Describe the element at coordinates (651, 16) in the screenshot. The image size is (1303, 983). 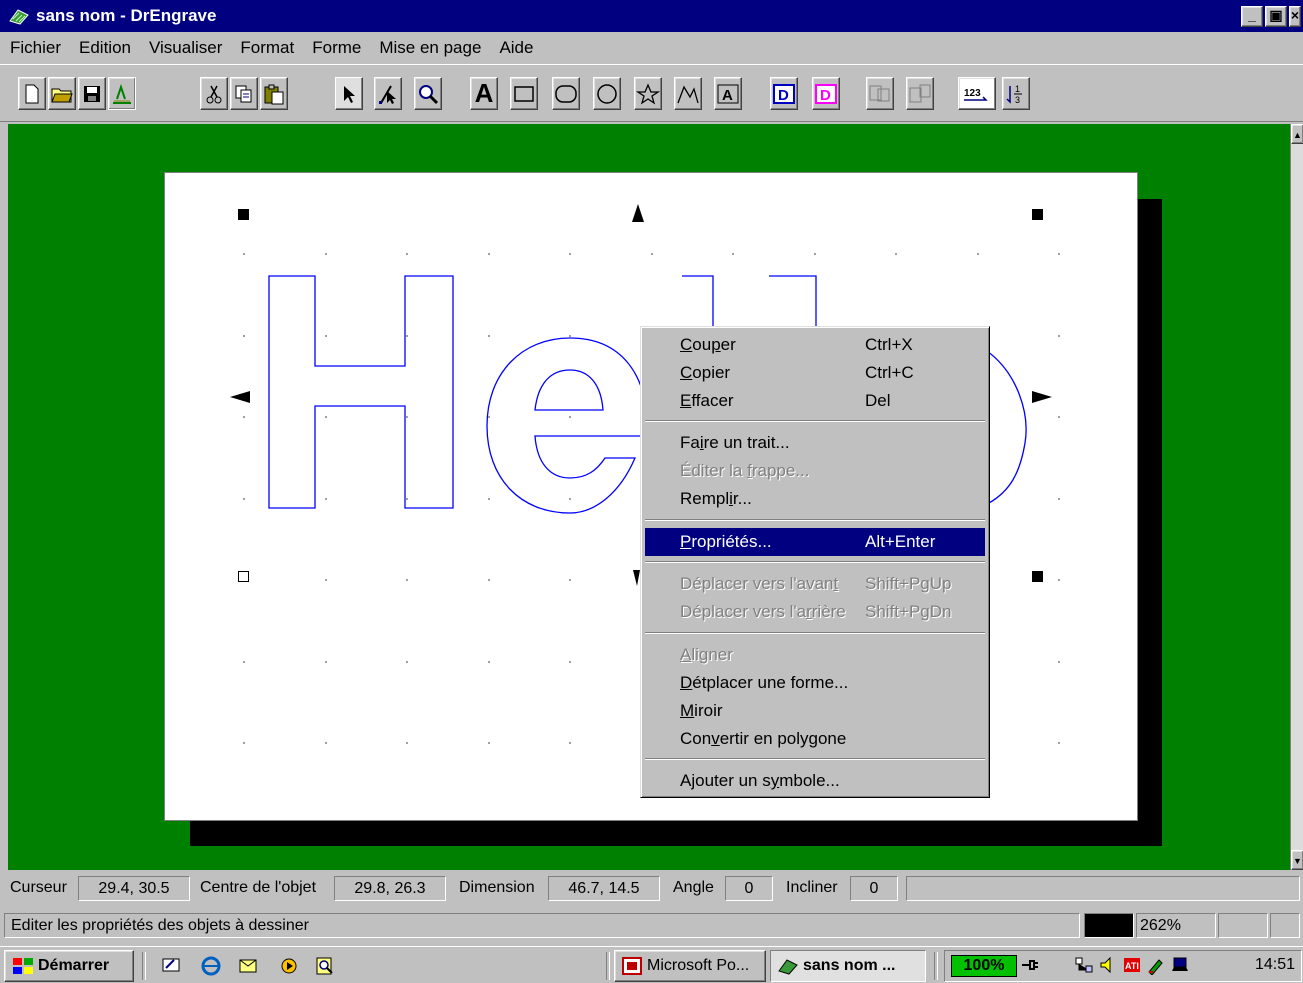
I see `title-bar: sans nom - DrEngrave _ ▣ ×` at that location.